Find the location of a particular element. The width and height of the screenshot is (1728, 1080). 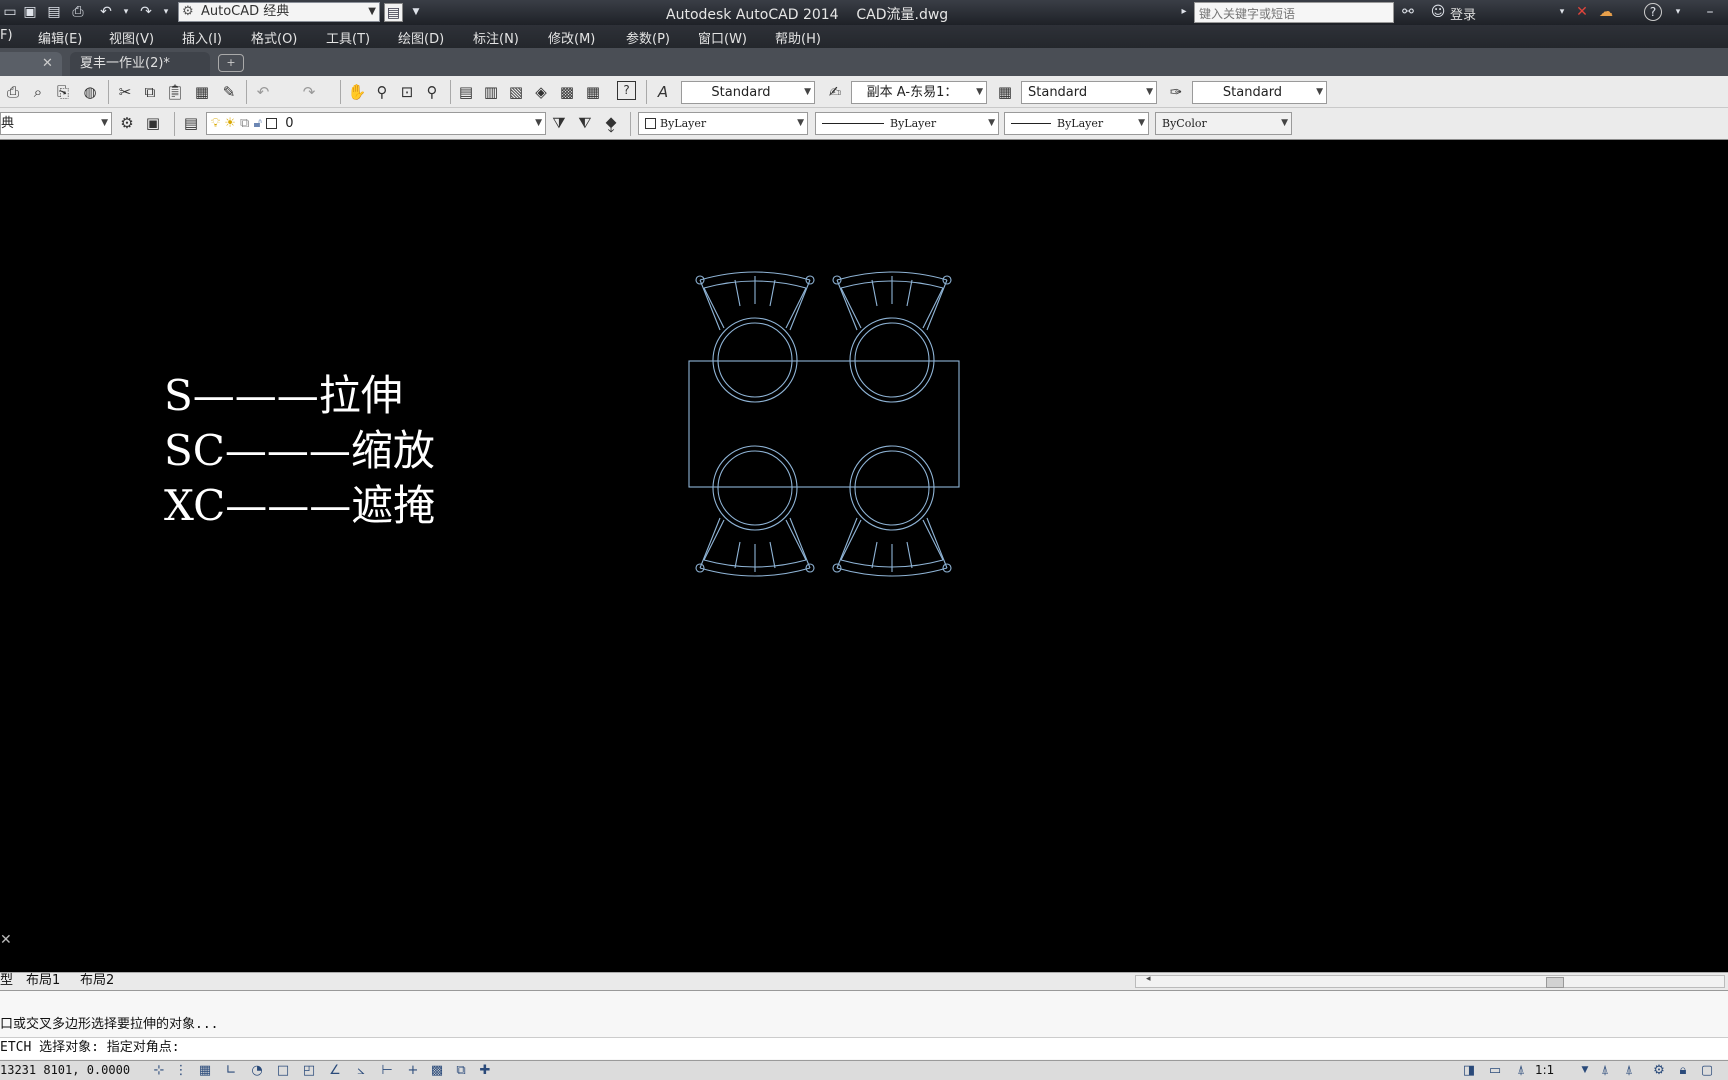

ortho-icon: ∟ is located at coordinates (231, 1070).